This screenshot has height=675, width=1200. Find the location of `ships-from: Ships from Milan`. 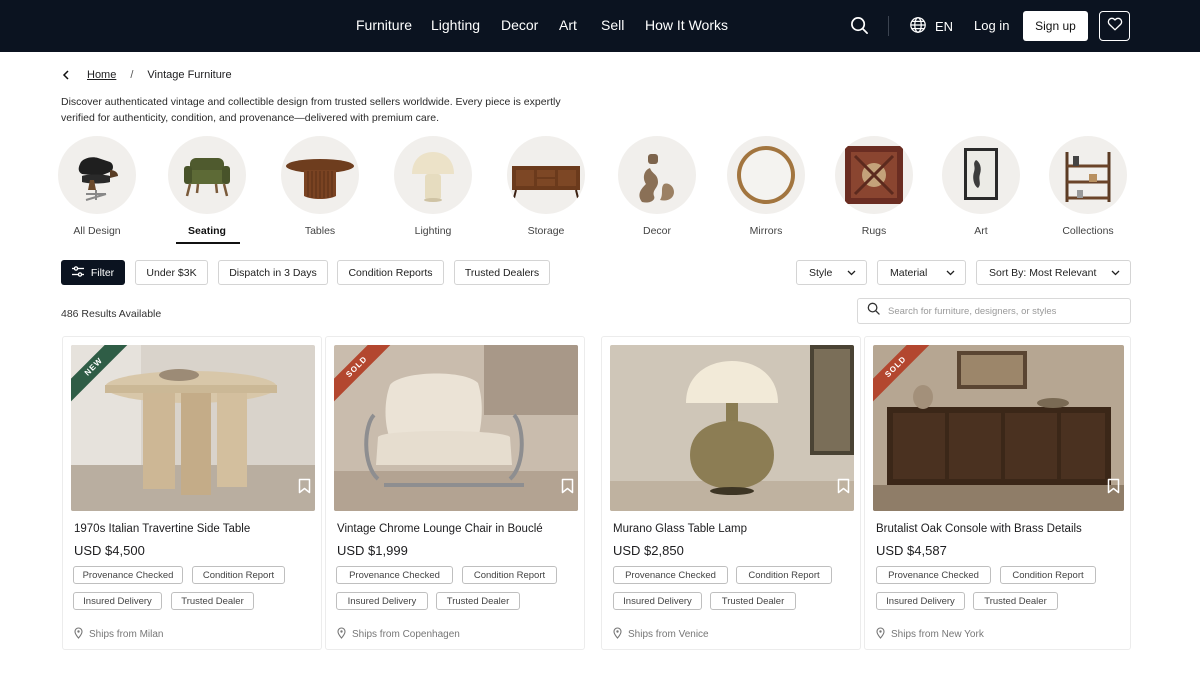

ships-from: Ships from Milan is located at coordinates (118, 634).